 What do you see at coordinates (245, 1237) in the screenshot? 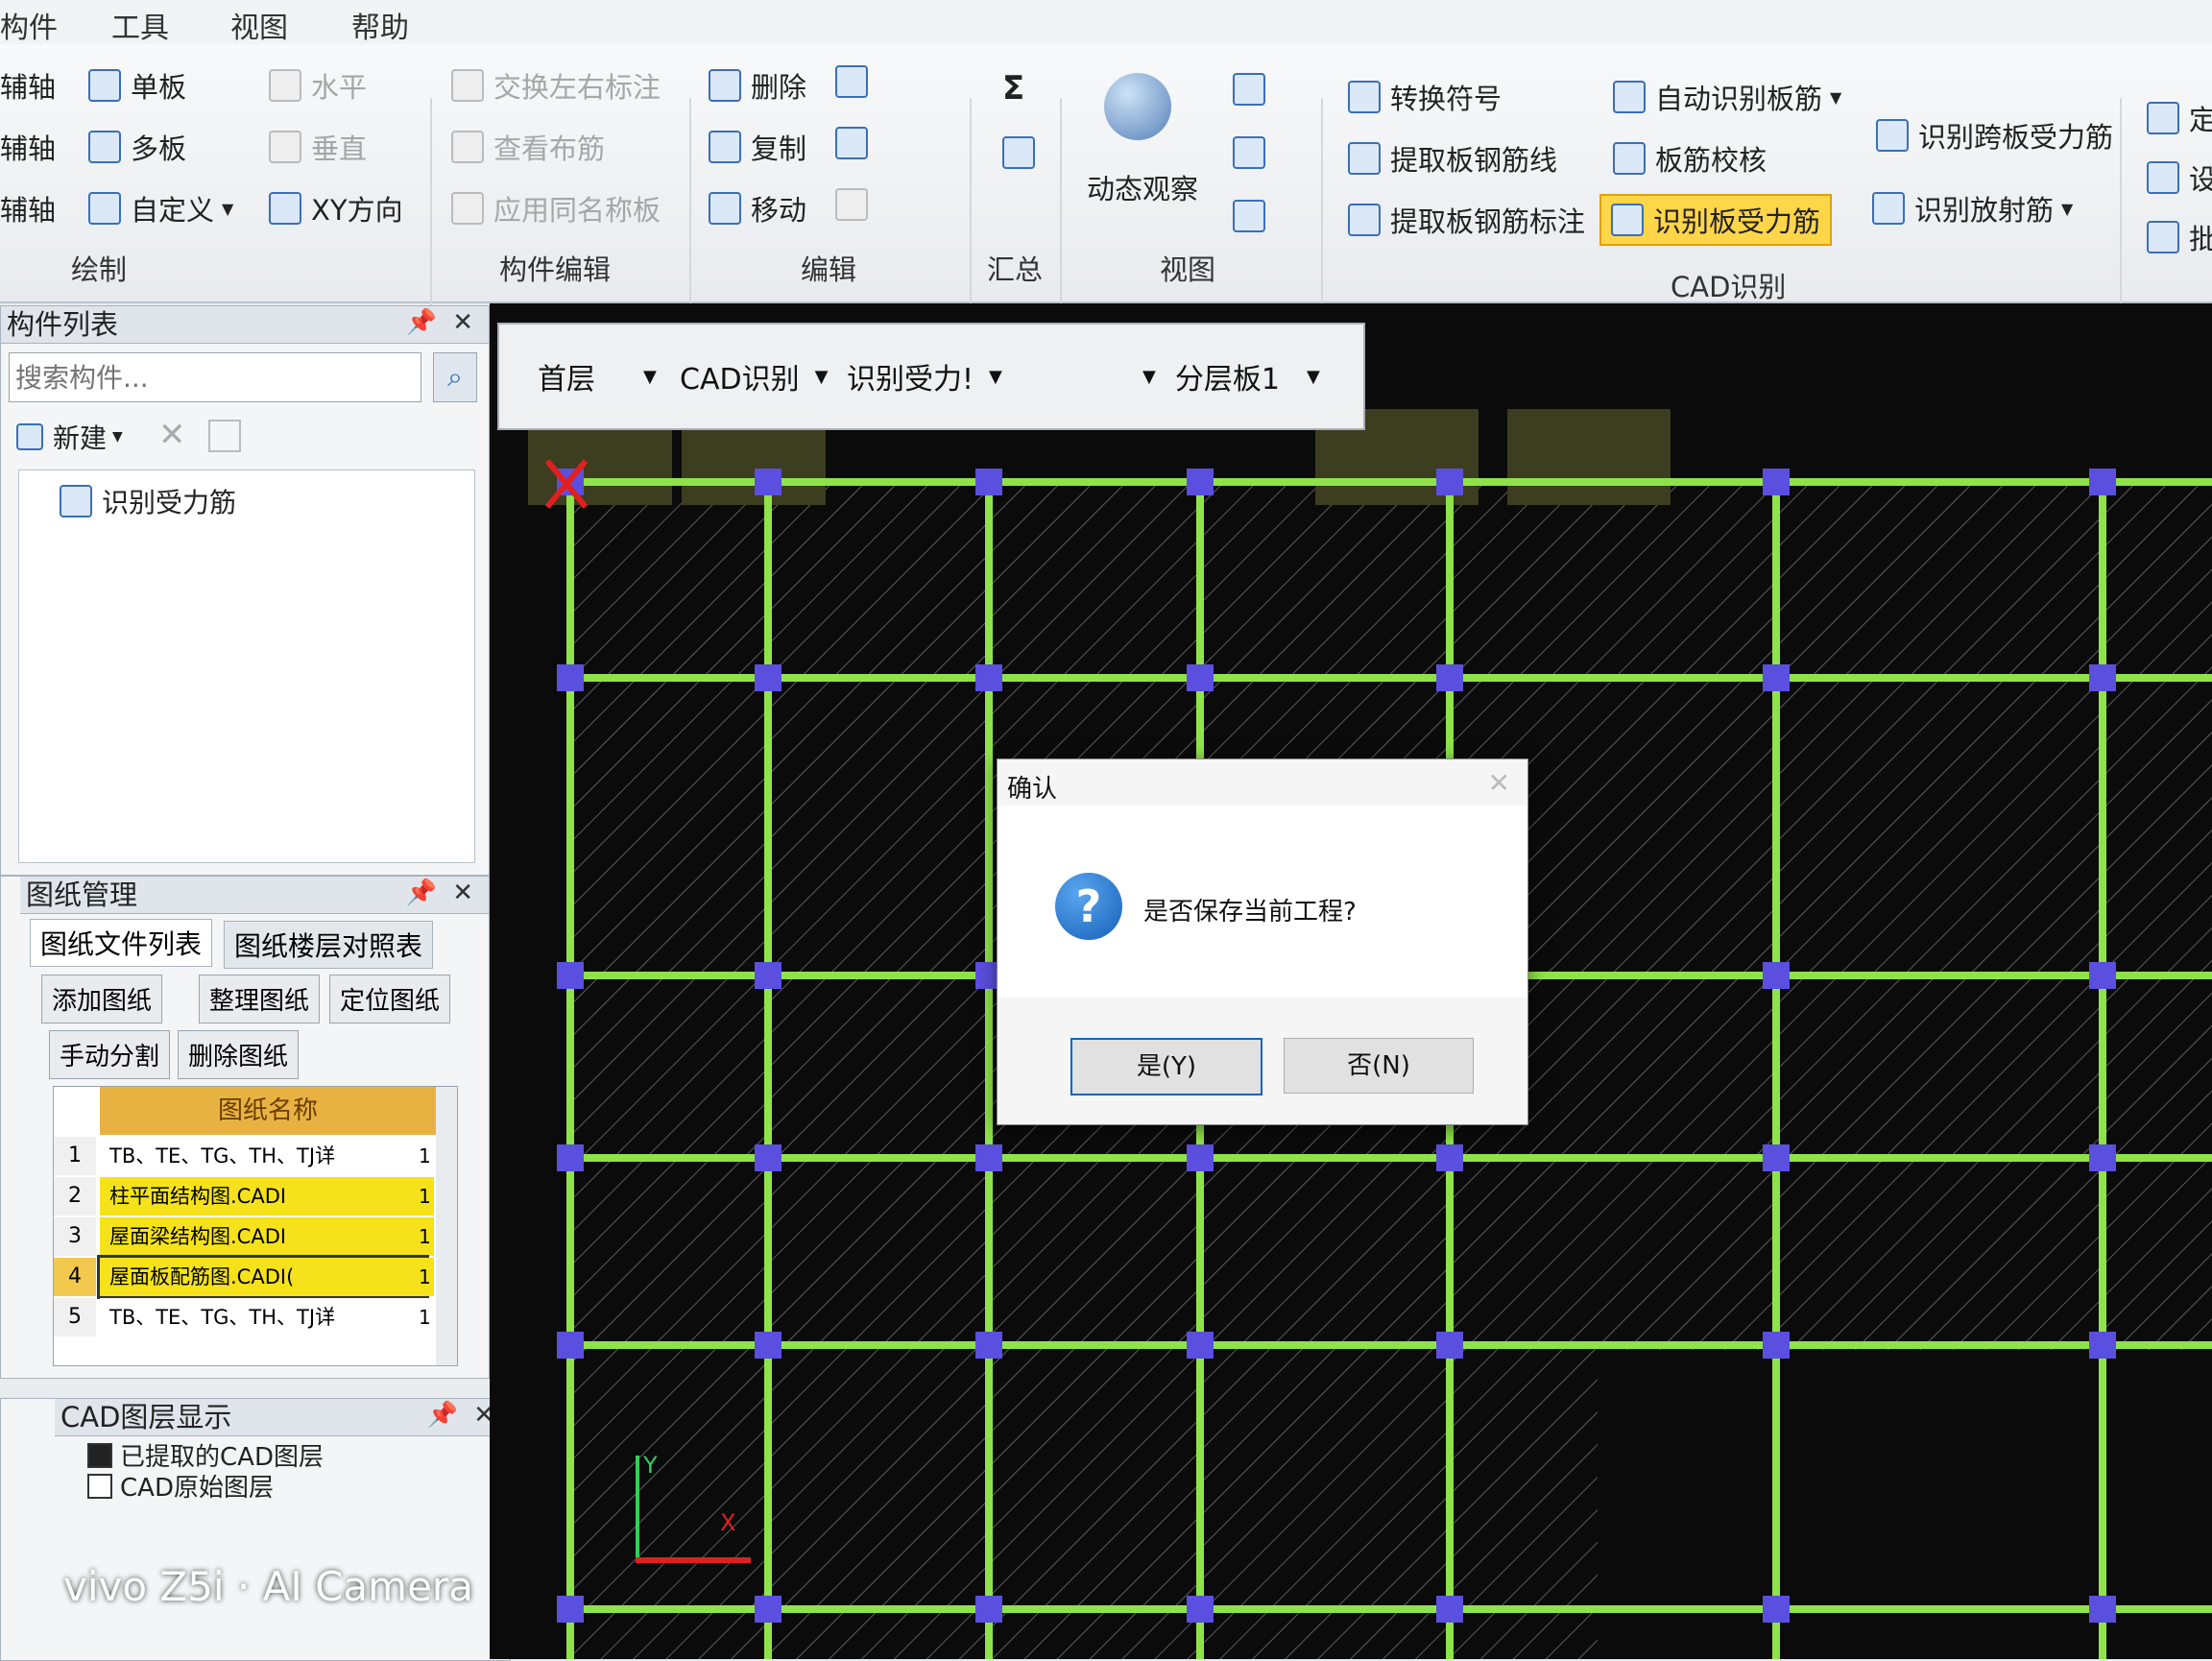
I see `table-row: 3 屋面梁结构图.CADI 1` at bounding box center [245, 1237].